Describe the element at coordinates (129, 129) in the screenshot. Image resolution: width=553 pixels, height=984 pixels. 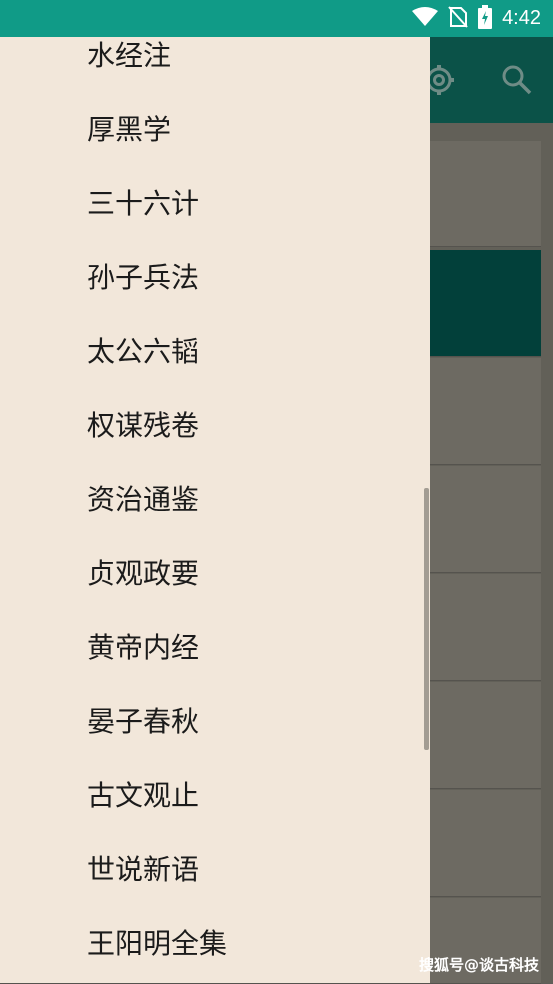
I see `drawer-item-label: 厚黑学` at that location.